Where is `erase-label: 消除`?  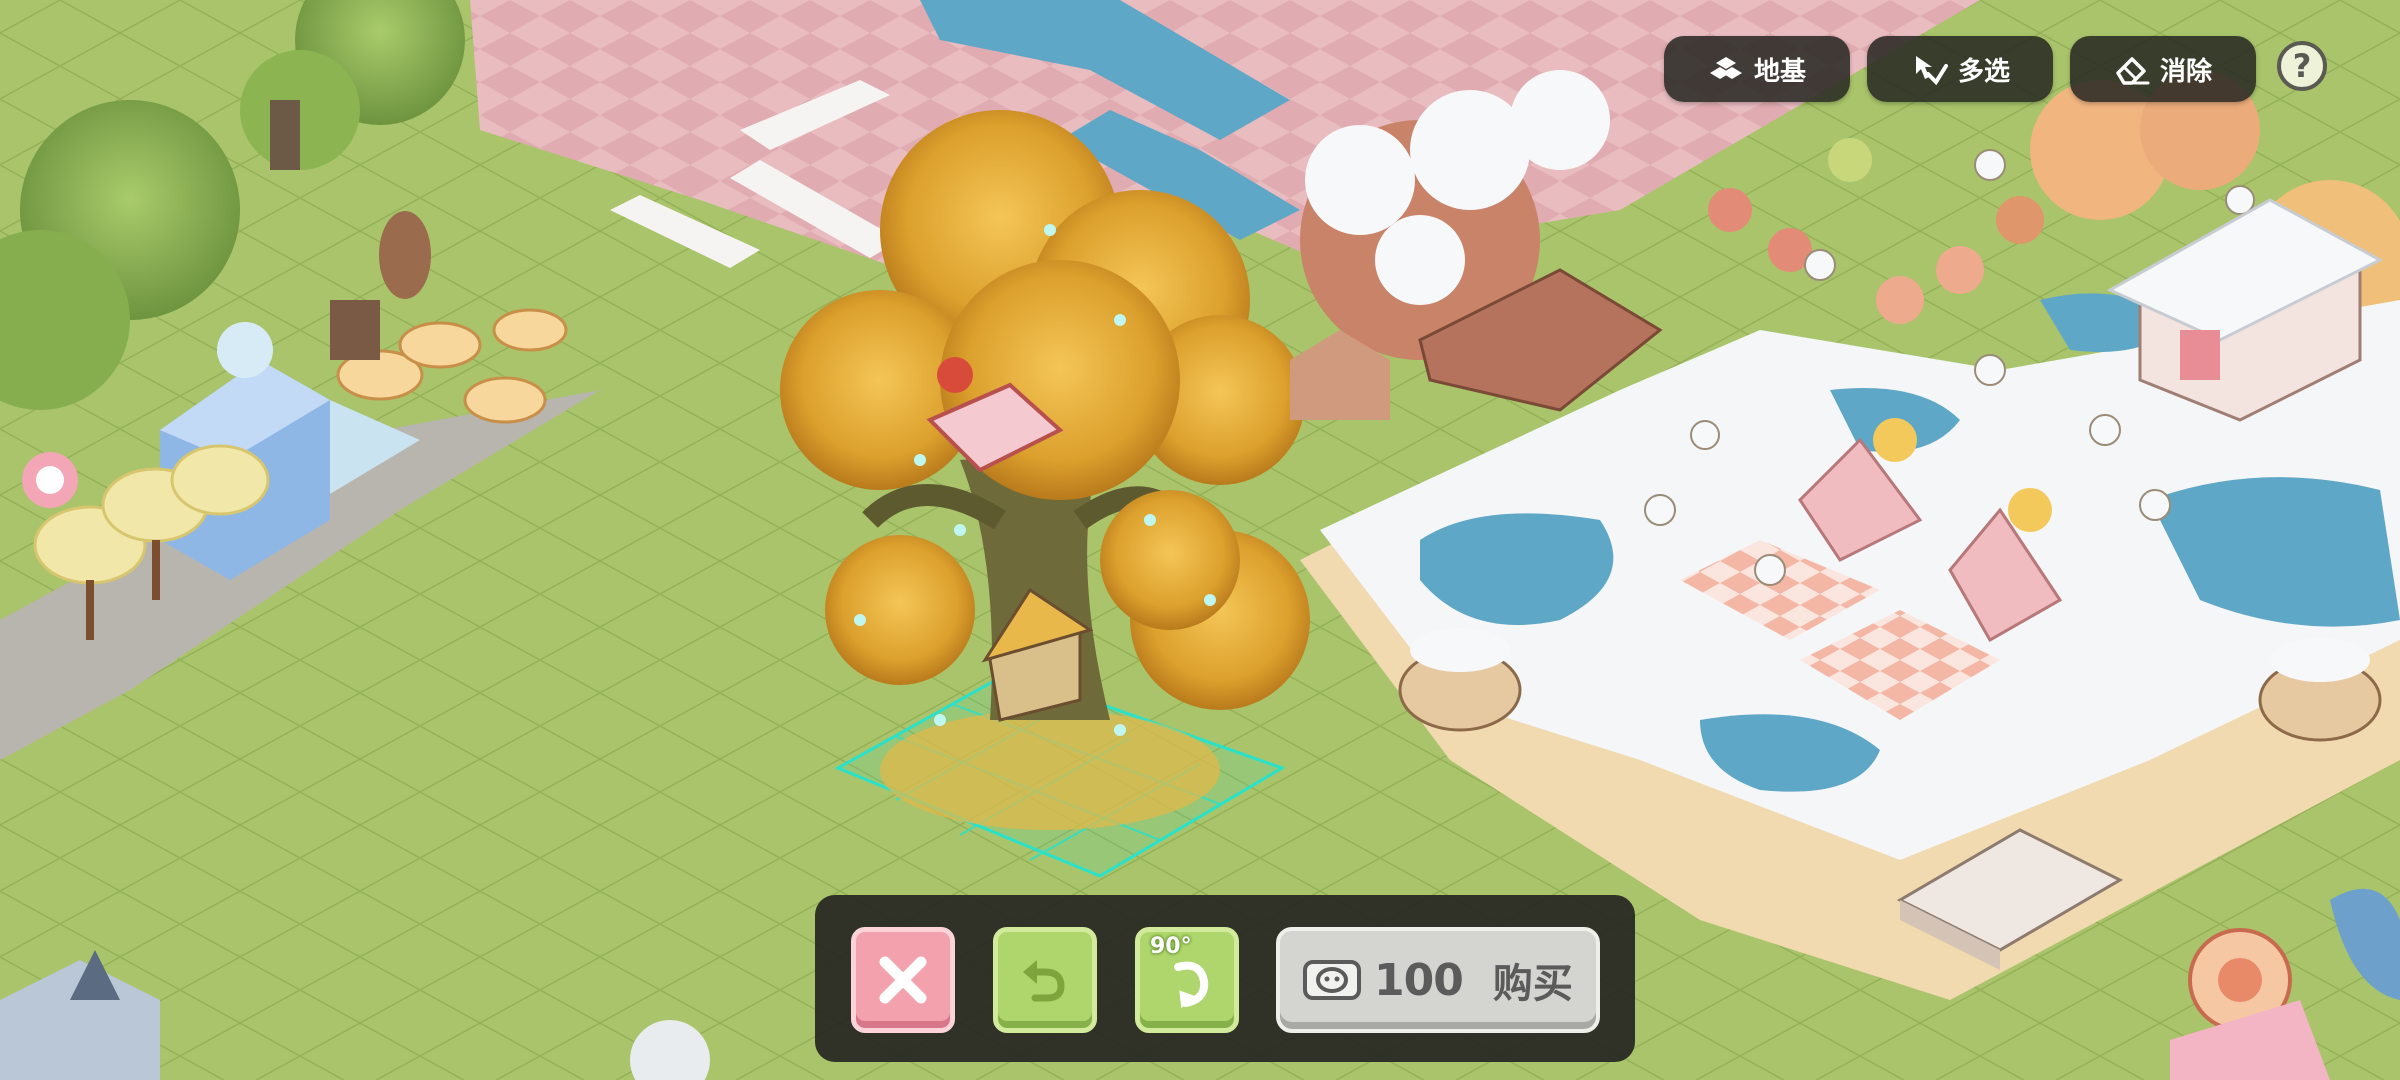
erase-label: 消除 is located at coordinates (2185, 71).